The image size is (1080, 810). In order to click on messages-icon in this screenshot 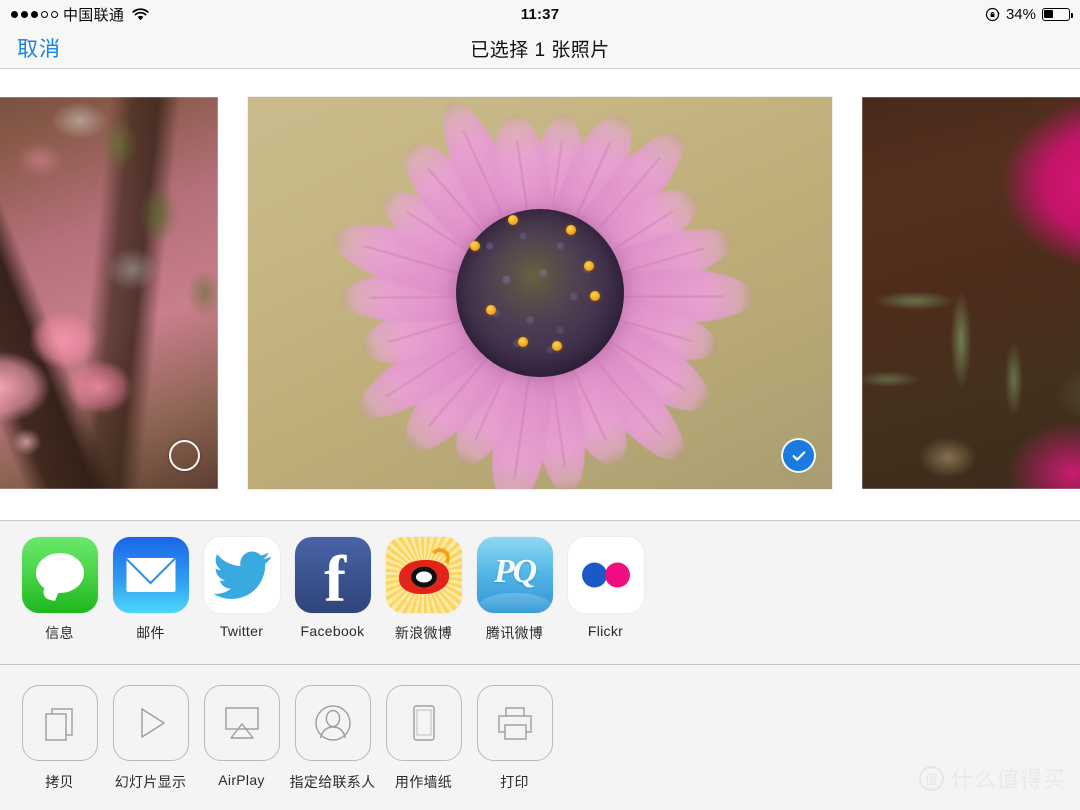, I will do `click(59, 575)`.